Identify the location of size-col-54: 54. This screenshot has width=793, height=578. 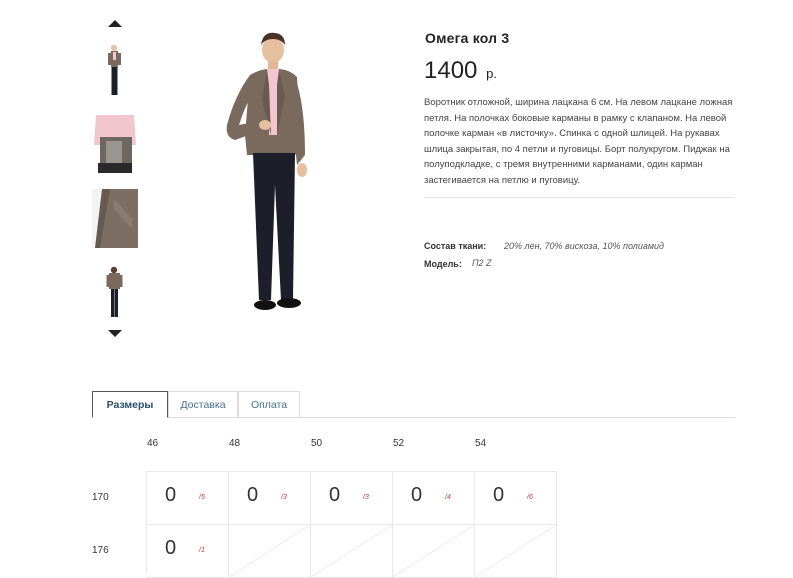
(481, 443).